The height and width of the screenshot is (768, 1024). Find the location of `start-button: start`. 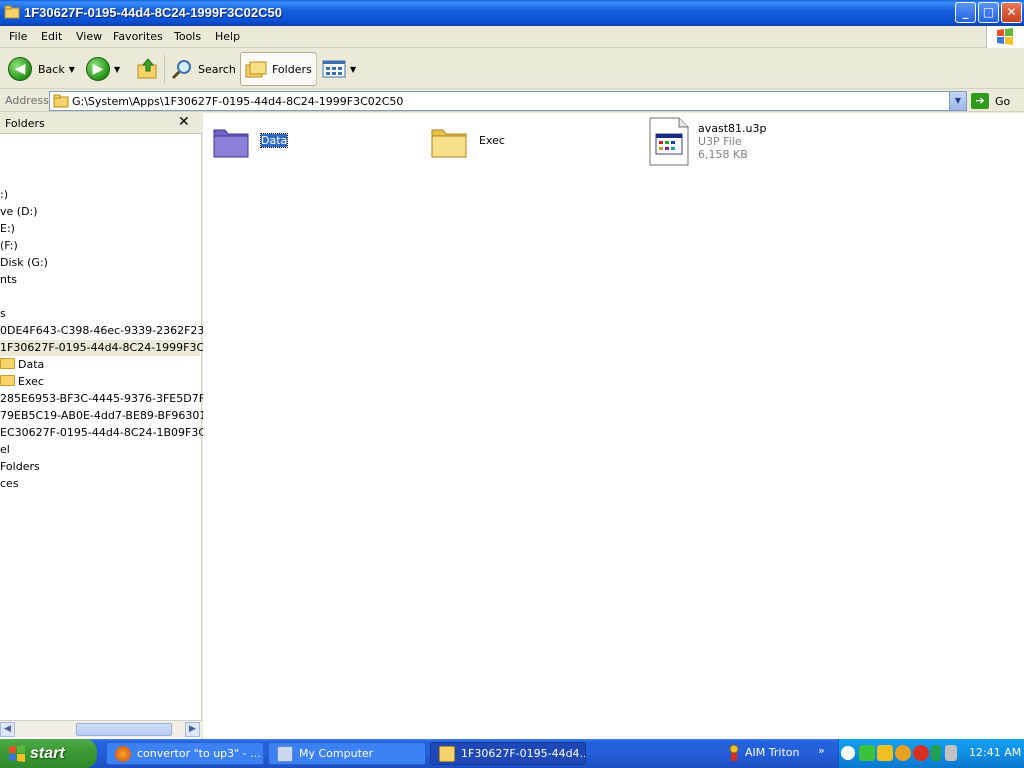

start-button: start is located at coordinates (48, 753).